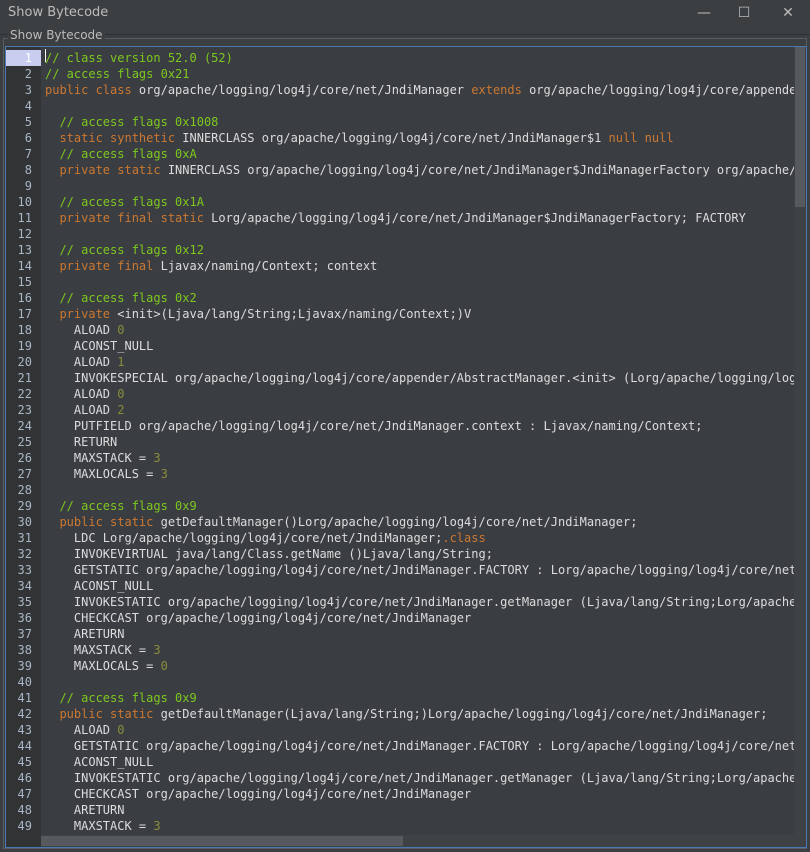 This screenshot has height=852, width=810. Describe the element at coordinates (106, 666) in the screenshot. I see `code-text: MAXLOCALS = 0` at that location.